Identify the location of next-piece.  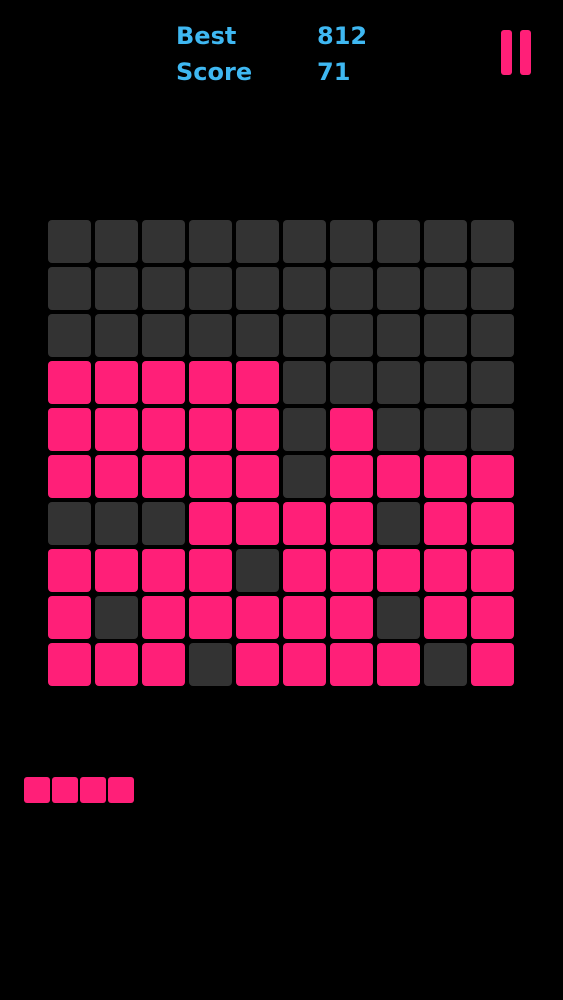
(80, 791).